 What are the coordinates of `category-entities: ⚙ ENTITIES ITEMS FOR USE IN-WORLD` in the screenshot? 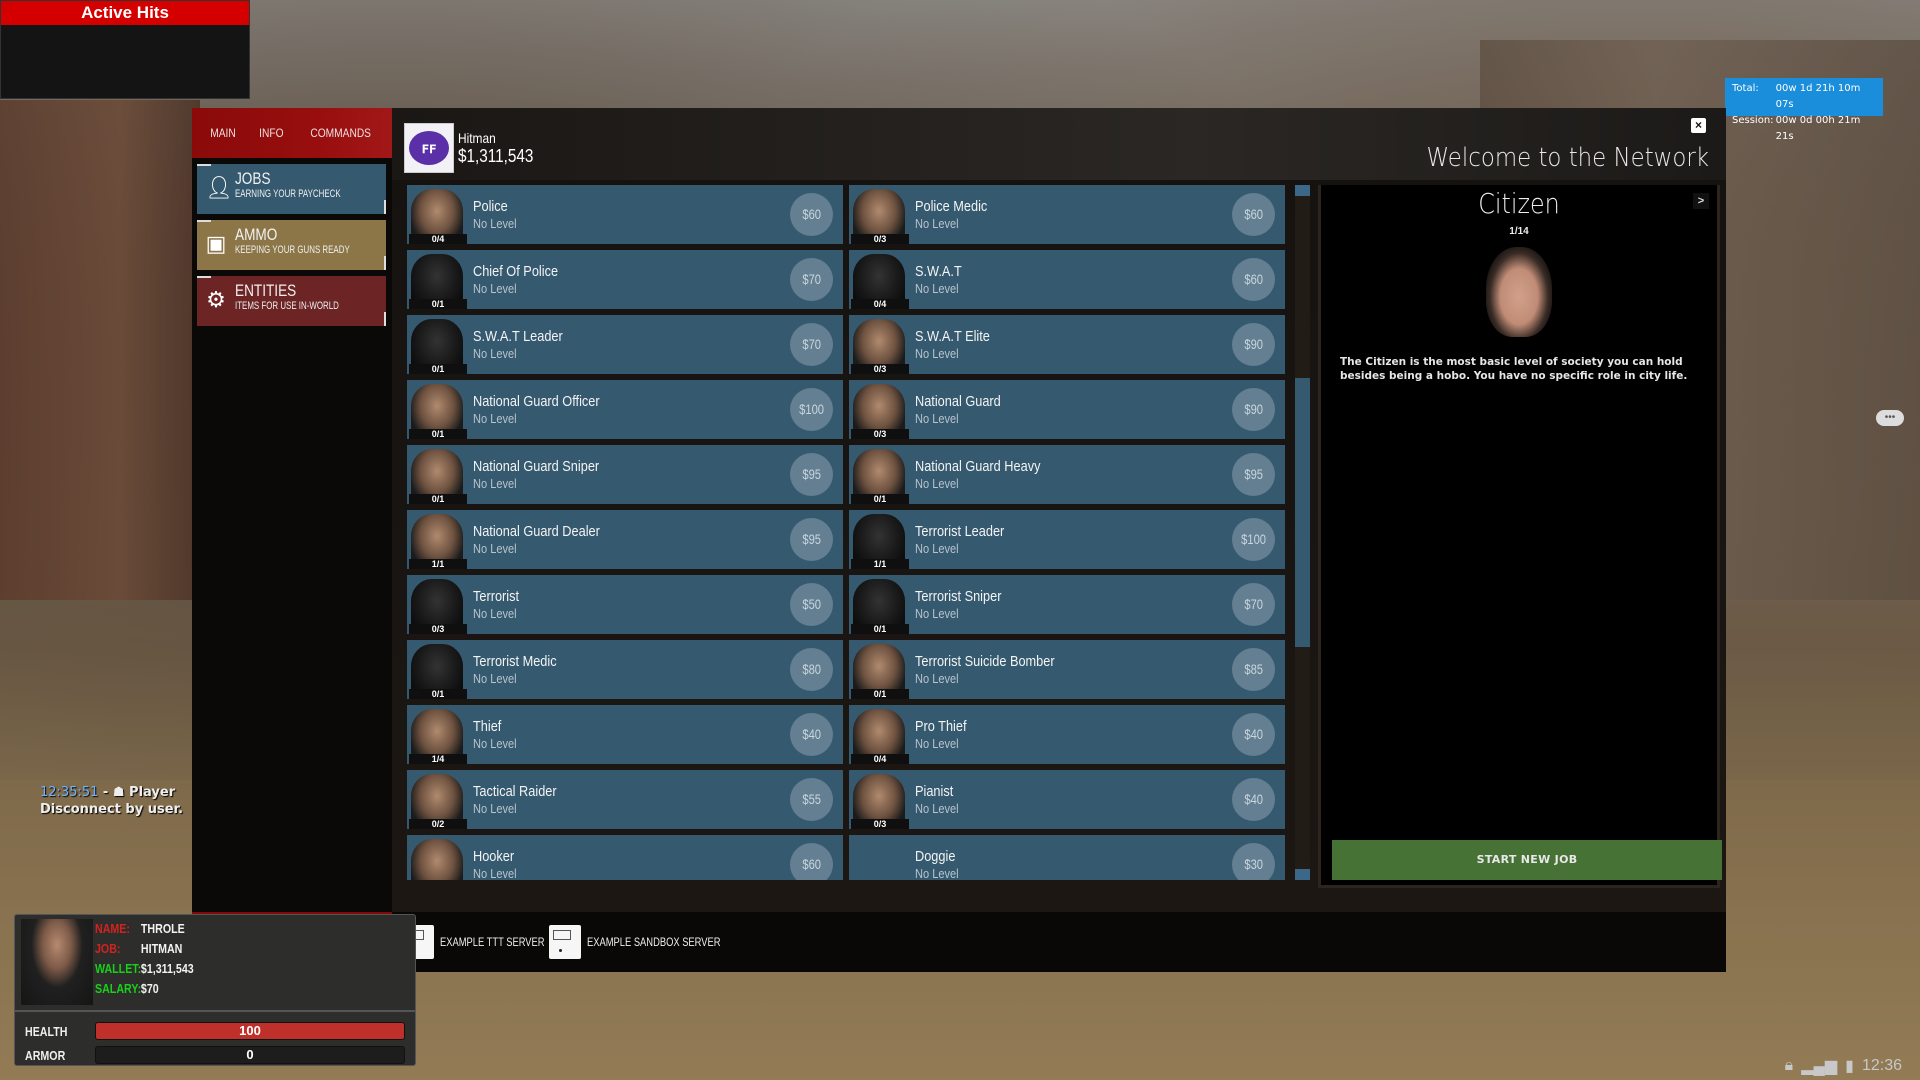 It's located at (291, 301).